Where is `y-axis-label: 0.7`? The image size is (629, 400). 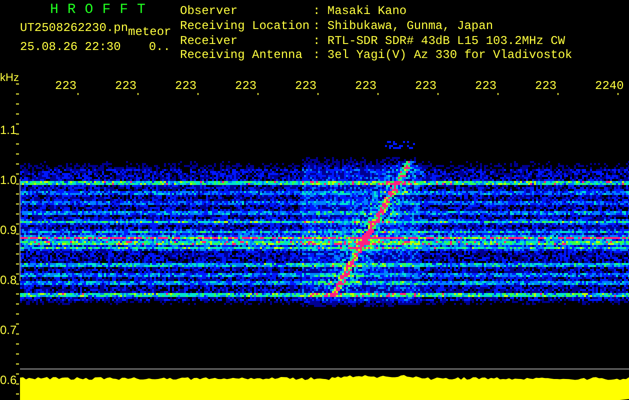 y-axis-label: 0.7 is located at coordinates (8, 330).